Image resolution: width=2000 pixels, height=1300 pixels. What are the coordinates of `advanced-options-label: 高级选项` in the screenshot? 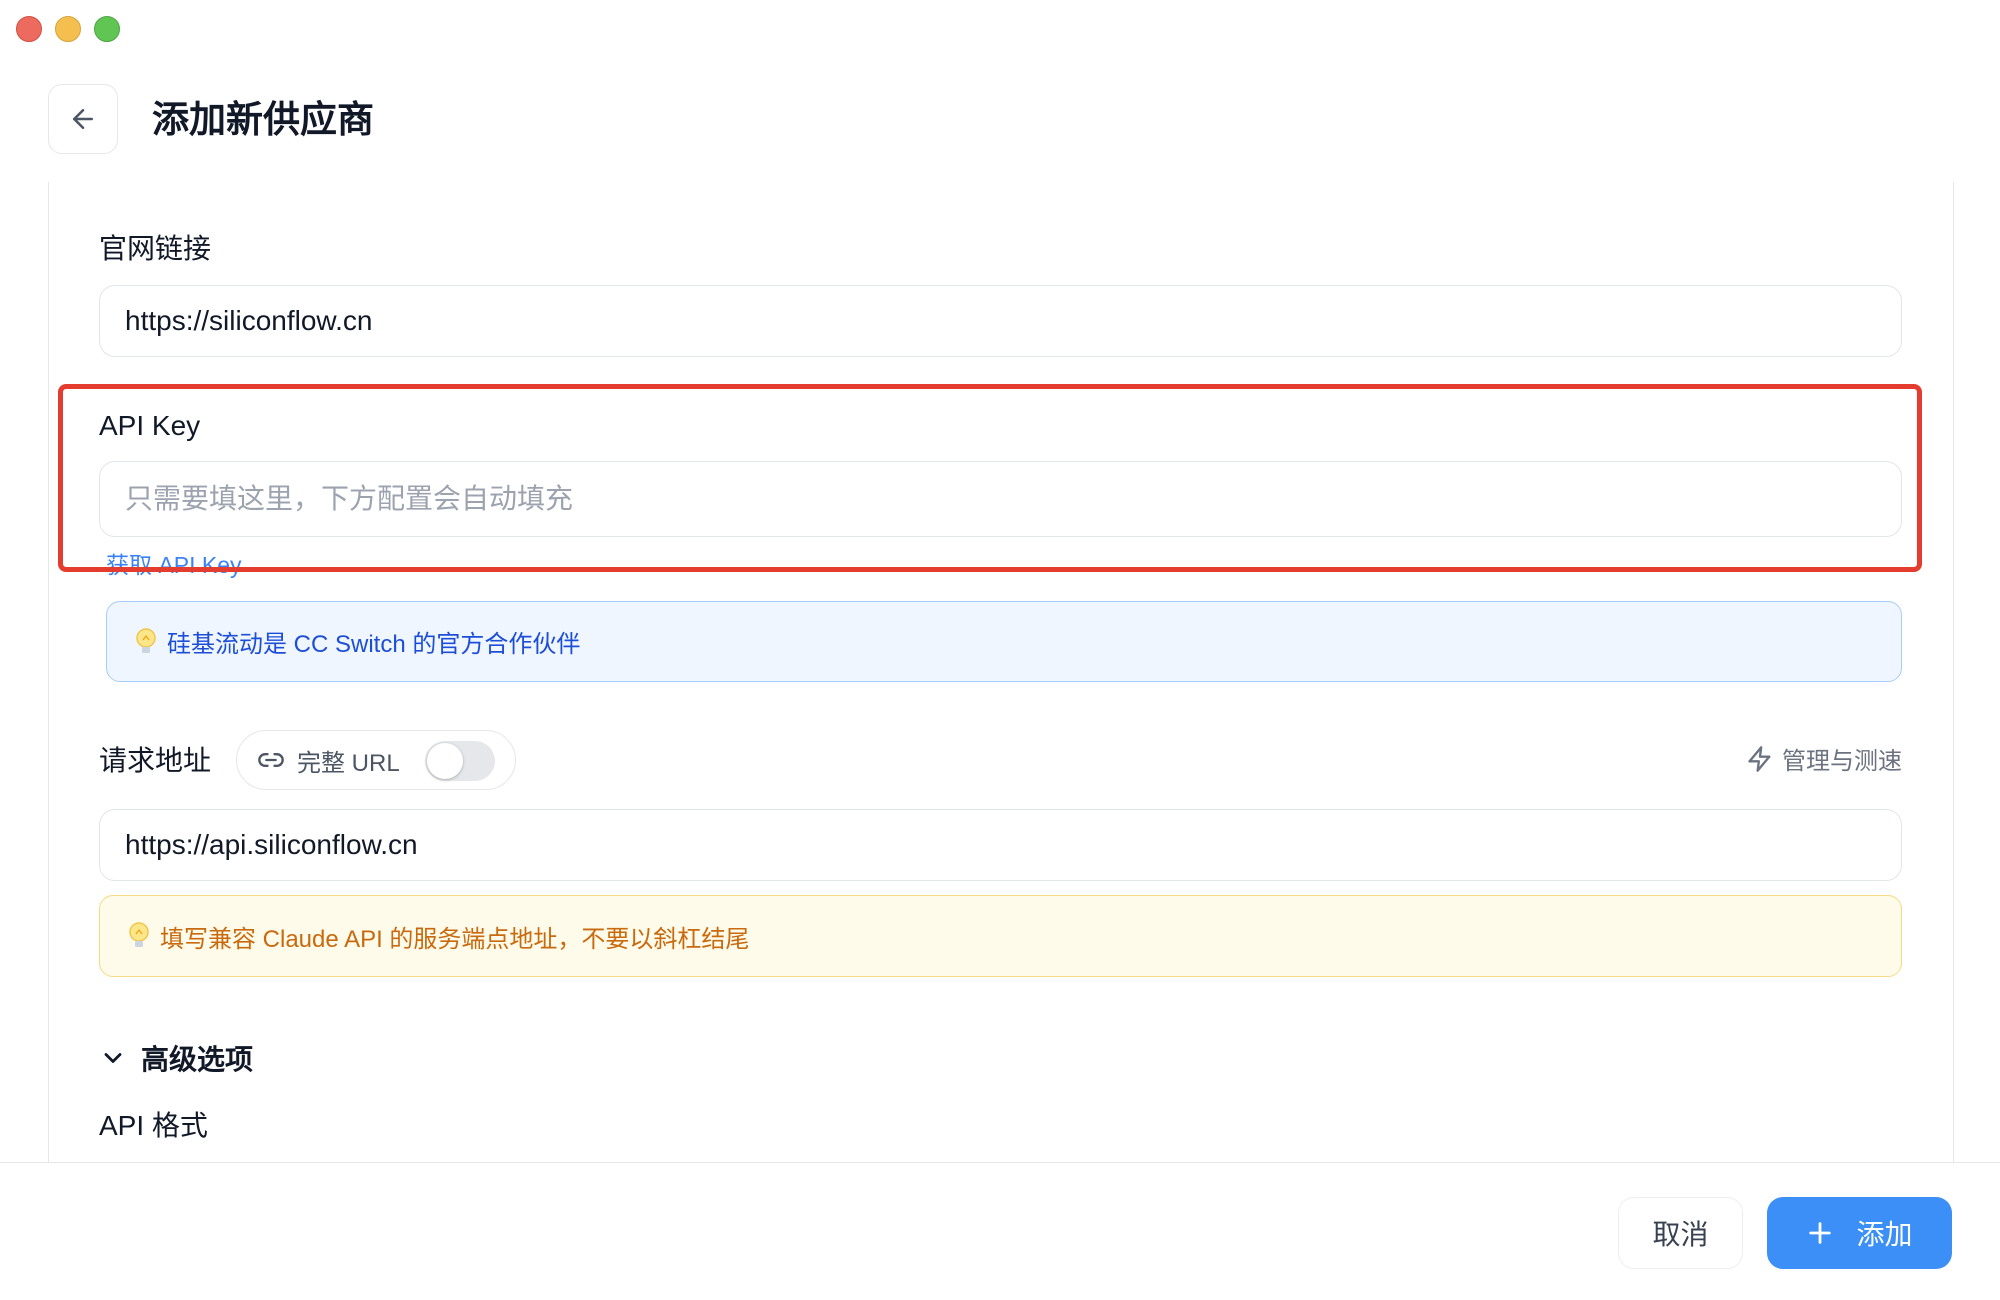 It's located at (197, 1059).